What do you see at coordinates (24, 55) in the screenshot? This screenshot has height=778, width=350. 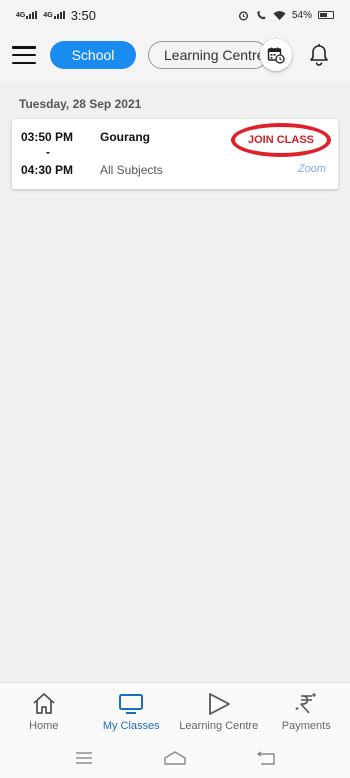 I see `menu-icon` at bounding box center [24, 55].